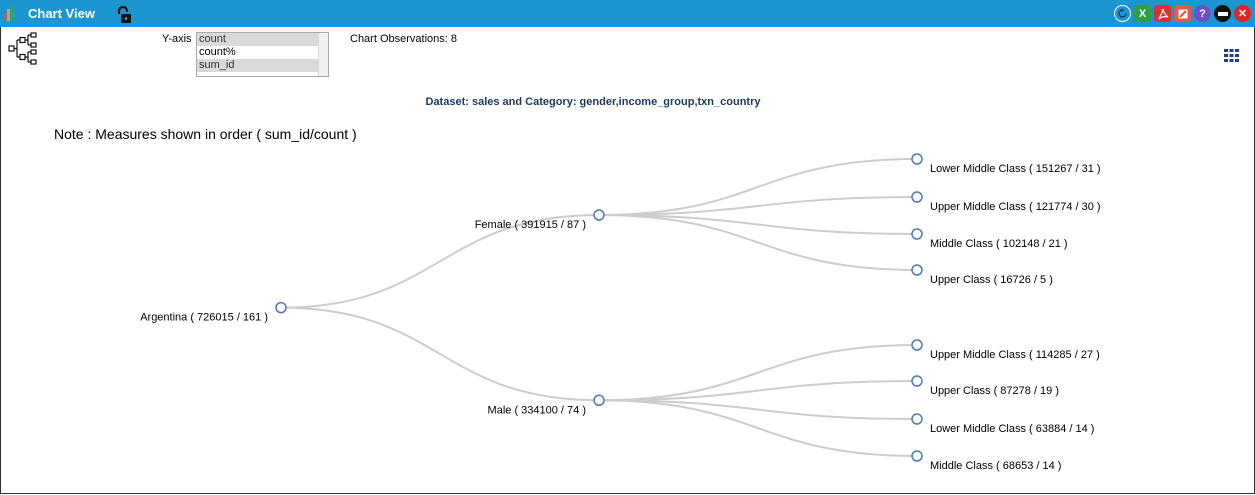  I want to click on node-label: Upper Middle Class ( 114285 / 27 ), so click(1015, 355).